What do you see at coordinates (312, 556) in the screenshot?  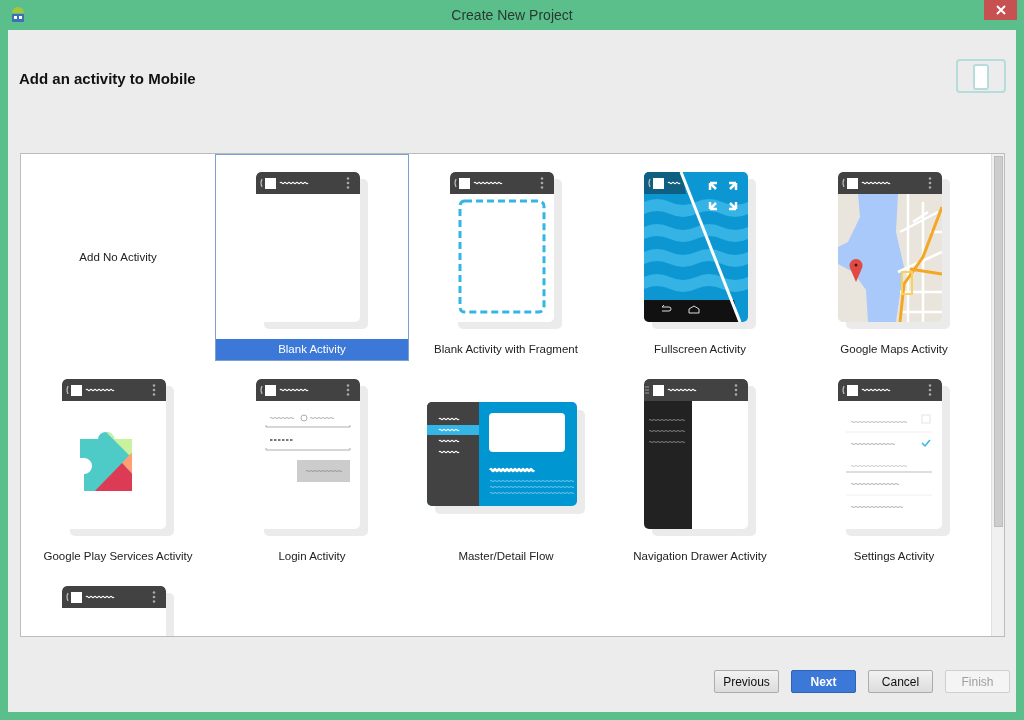 I see `template-label: Login Activity` at bounding box center [312, 556].